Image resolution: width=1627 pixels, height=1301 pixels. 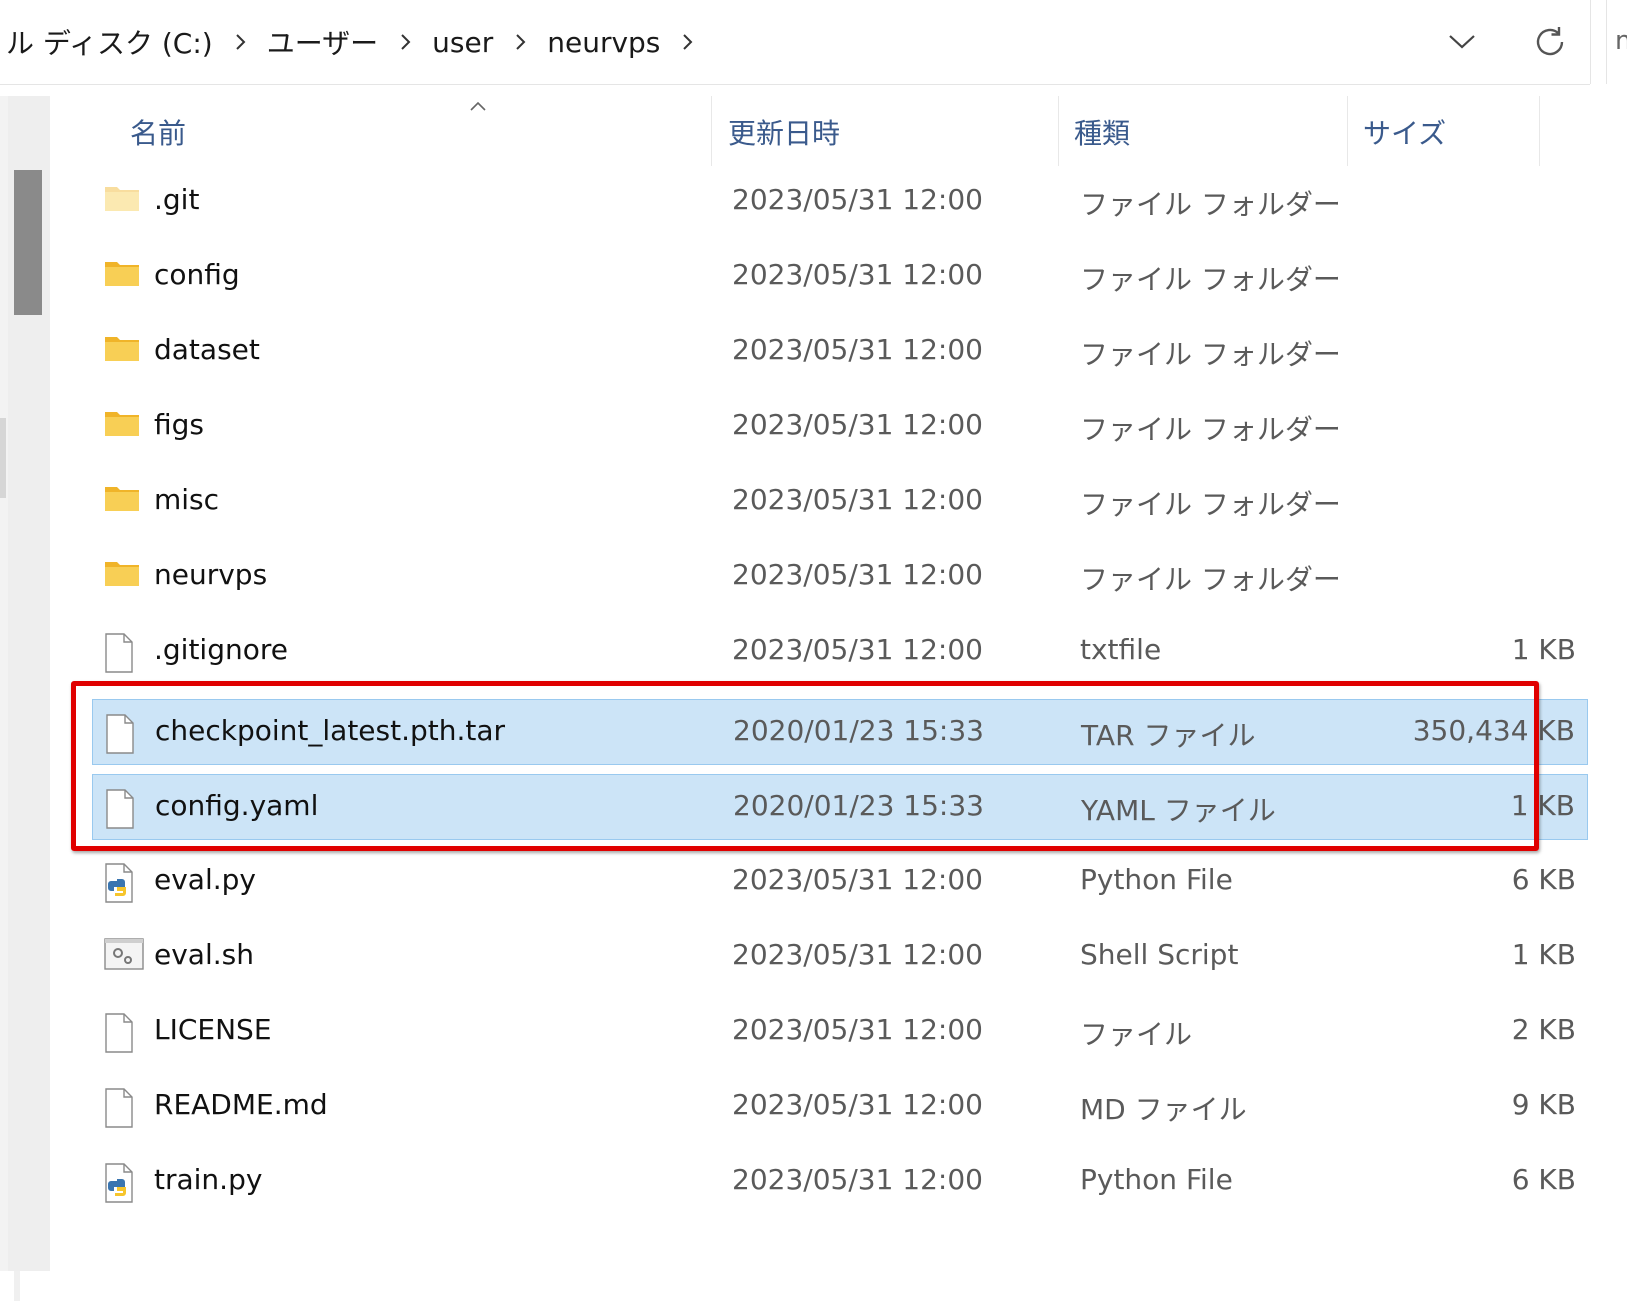 I want to click on breadcrumb: ル ディスク (C:) ユーザー user neurvps, so click(x=354, y=42).